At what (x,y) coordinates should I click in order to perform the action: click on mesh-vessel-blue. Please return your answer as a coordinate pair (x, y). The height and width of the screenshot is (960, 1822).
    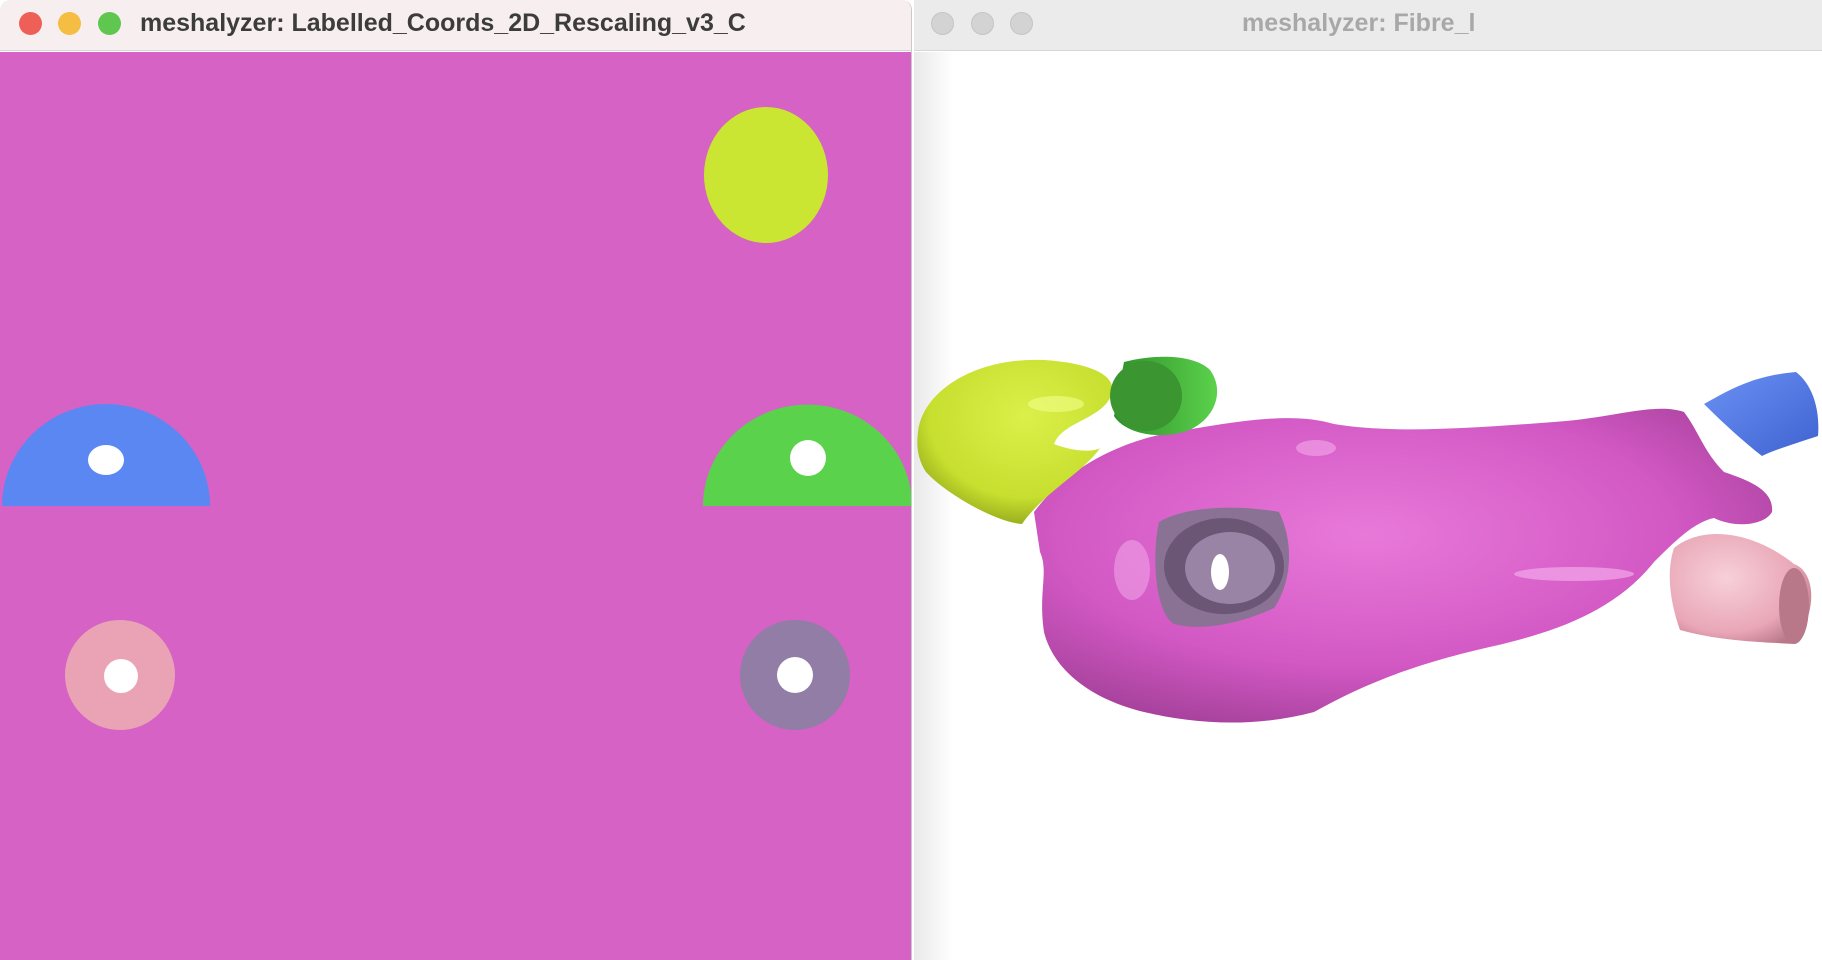
    Looking at the image, I should click on (1761, 414).